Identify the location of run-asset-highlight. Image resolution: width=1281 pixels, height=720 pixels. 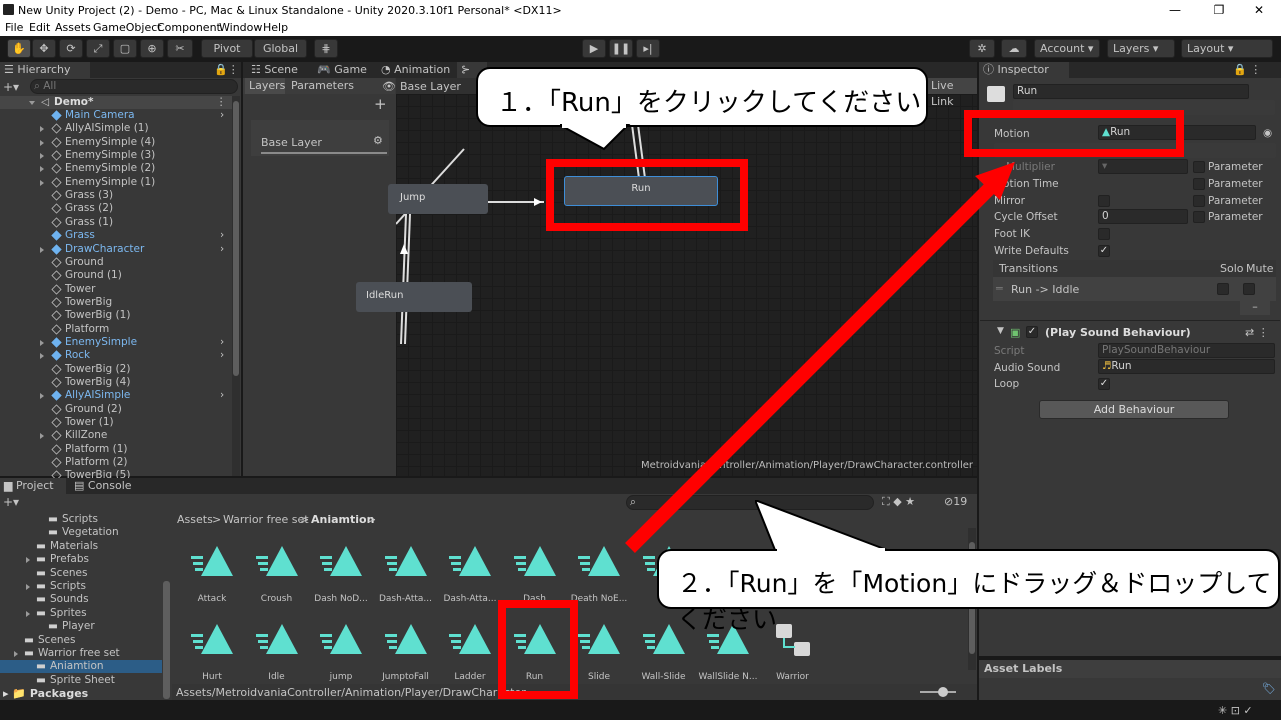
(538, 649).